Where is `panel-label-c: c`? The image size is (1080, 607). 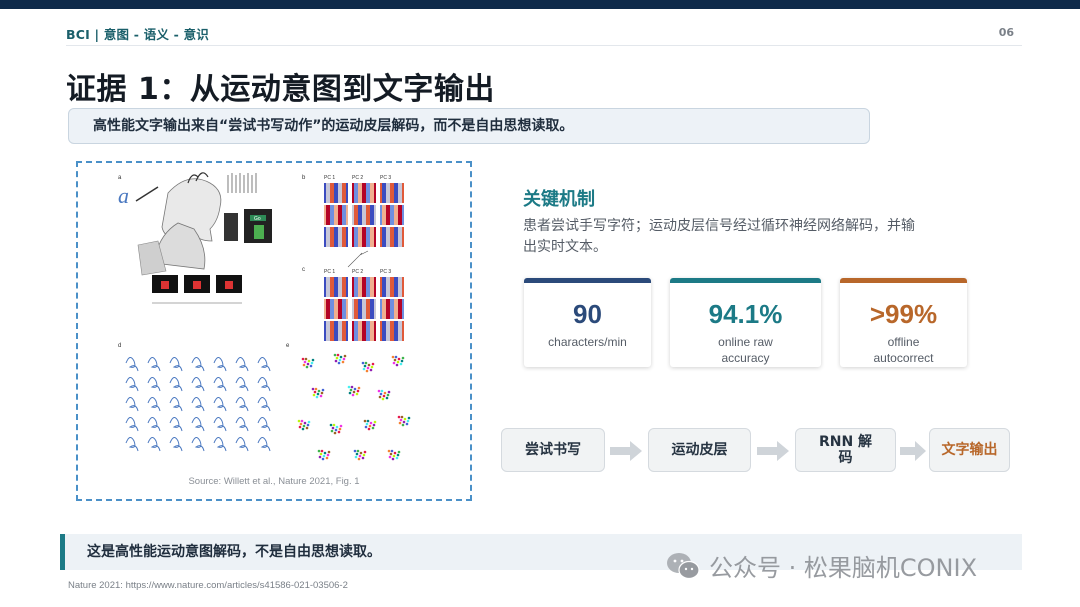 panel-label-c: c is located at coordinates (303, 270).